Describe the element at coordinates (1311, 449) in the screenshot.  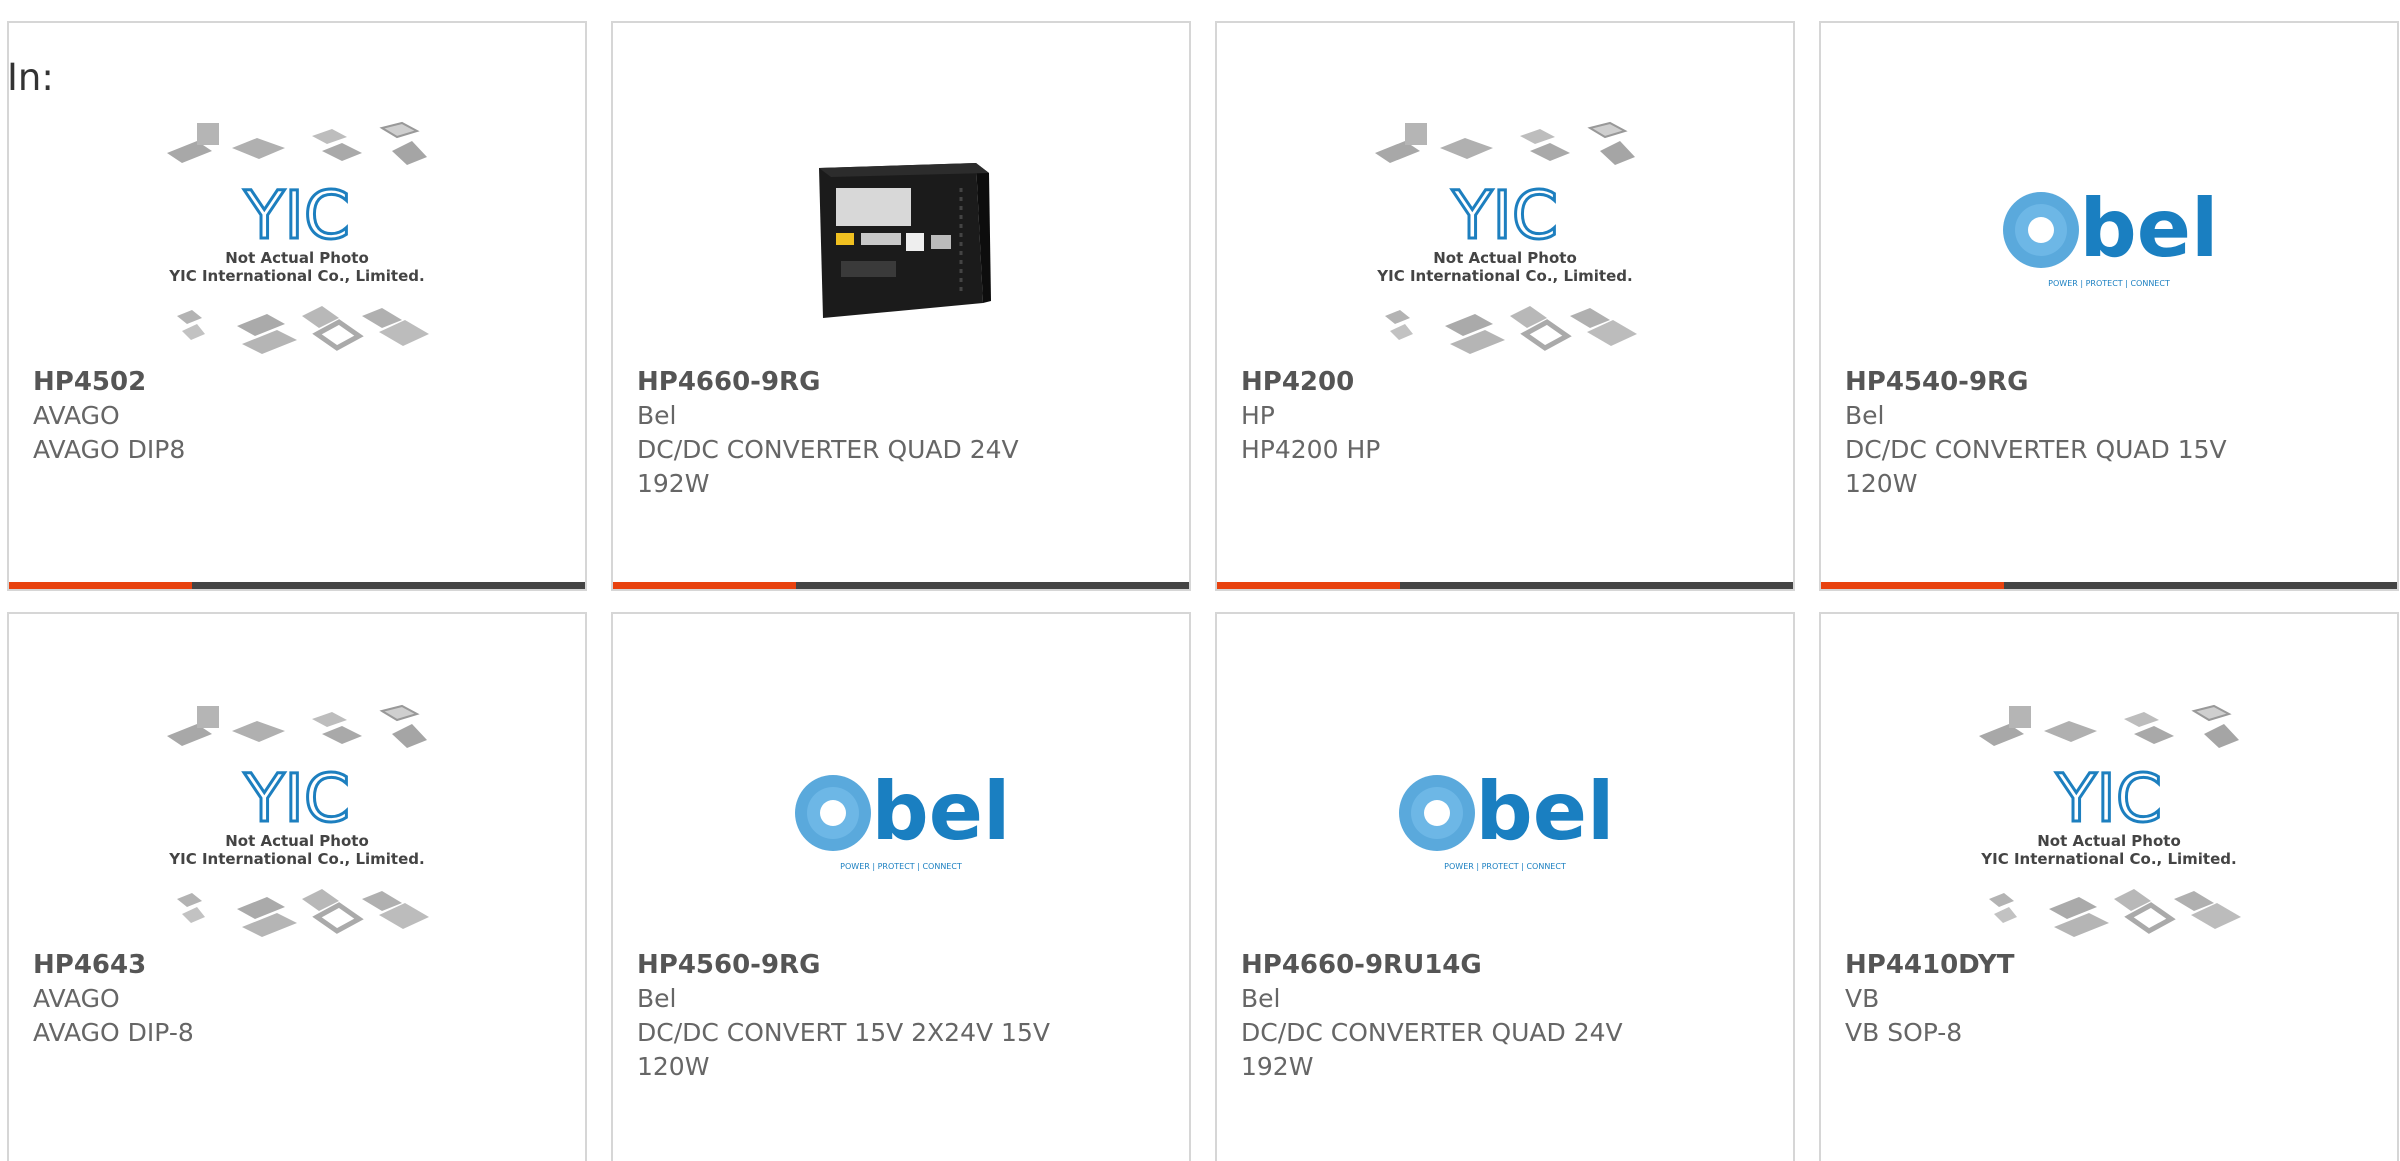
I see `description: HP4200 HP` at that location.